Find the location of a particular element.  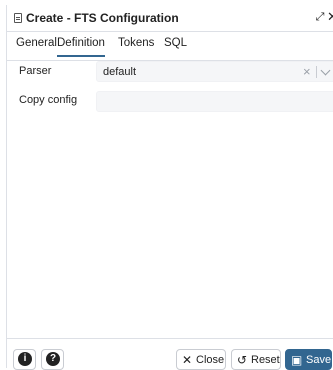

clear-icon: × is located at coordinates (307, 72).